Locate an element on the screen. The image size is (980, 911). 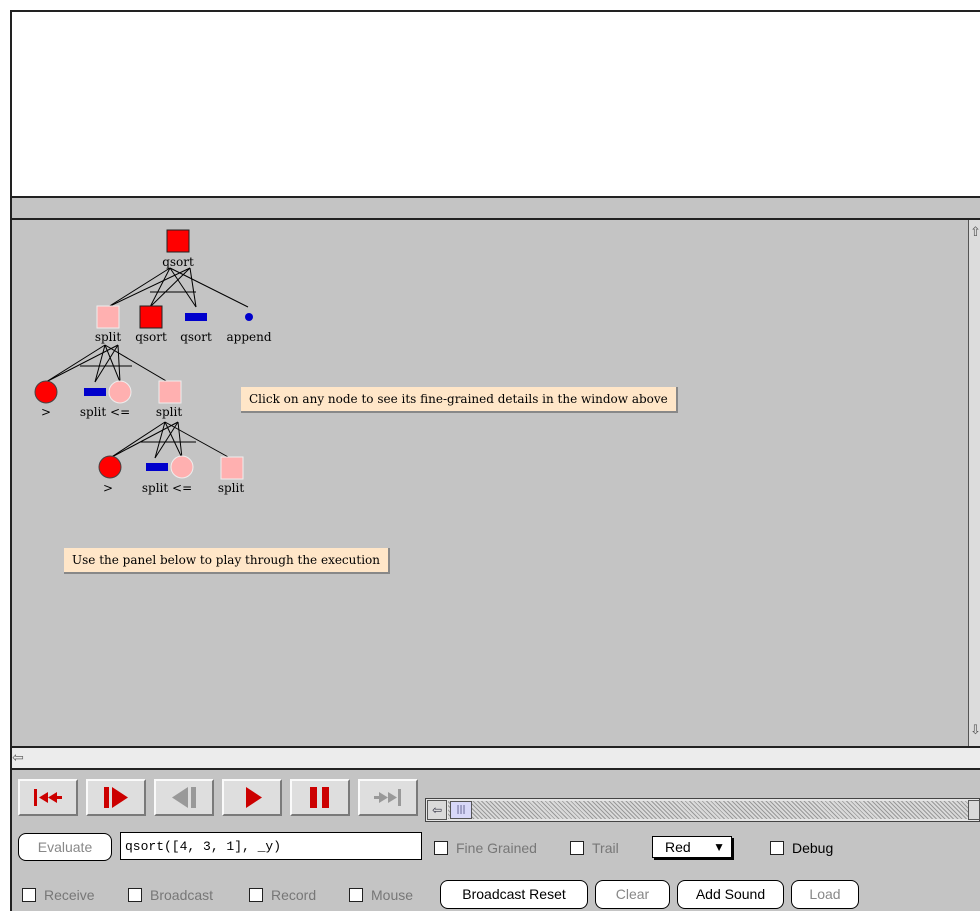
query-input is located at coordinates (271, 846).